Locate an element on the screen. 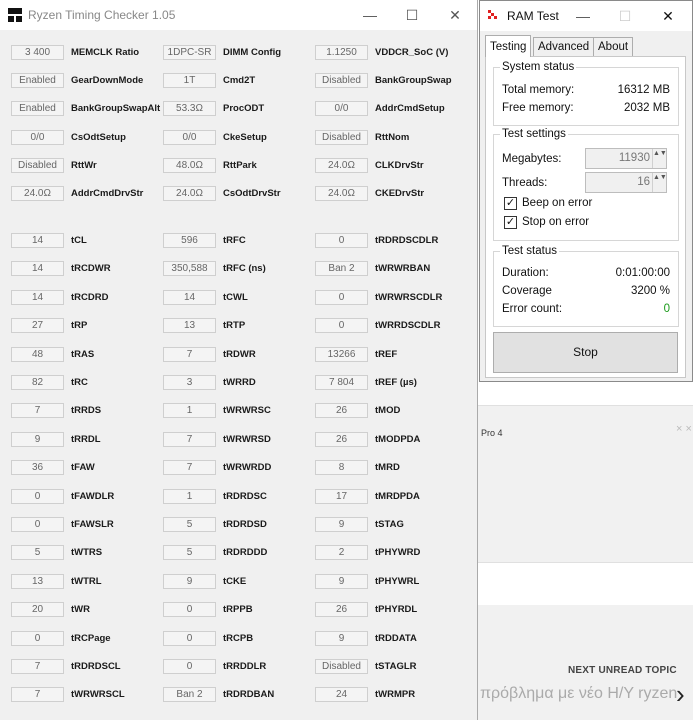  total-memory-label: Total memory: is located at coordinates (538, 90).